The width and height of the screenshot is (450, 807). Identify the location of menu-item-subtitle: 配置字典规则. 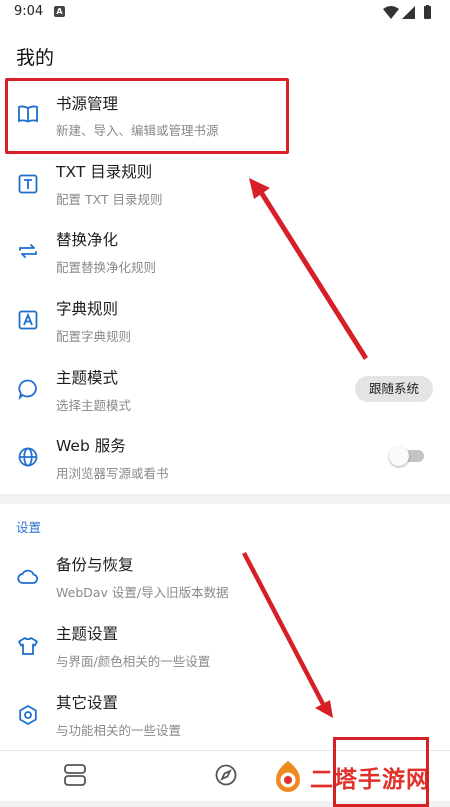
(94, 336).